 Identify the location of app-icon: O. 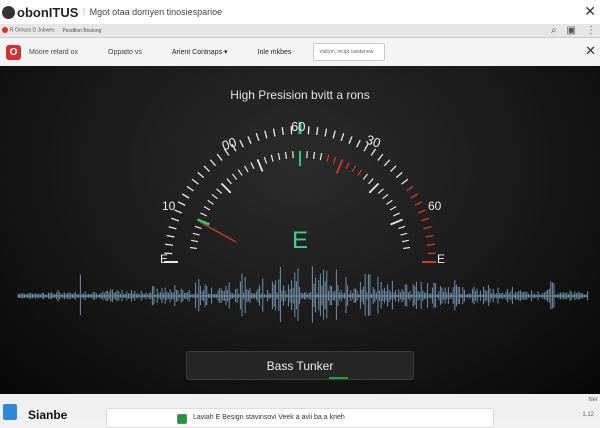
(13, 52).